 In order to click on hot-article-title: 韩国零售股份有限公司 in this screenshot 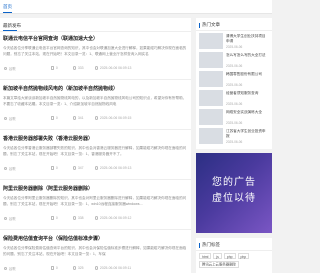, I will do `click(247, 77)`.